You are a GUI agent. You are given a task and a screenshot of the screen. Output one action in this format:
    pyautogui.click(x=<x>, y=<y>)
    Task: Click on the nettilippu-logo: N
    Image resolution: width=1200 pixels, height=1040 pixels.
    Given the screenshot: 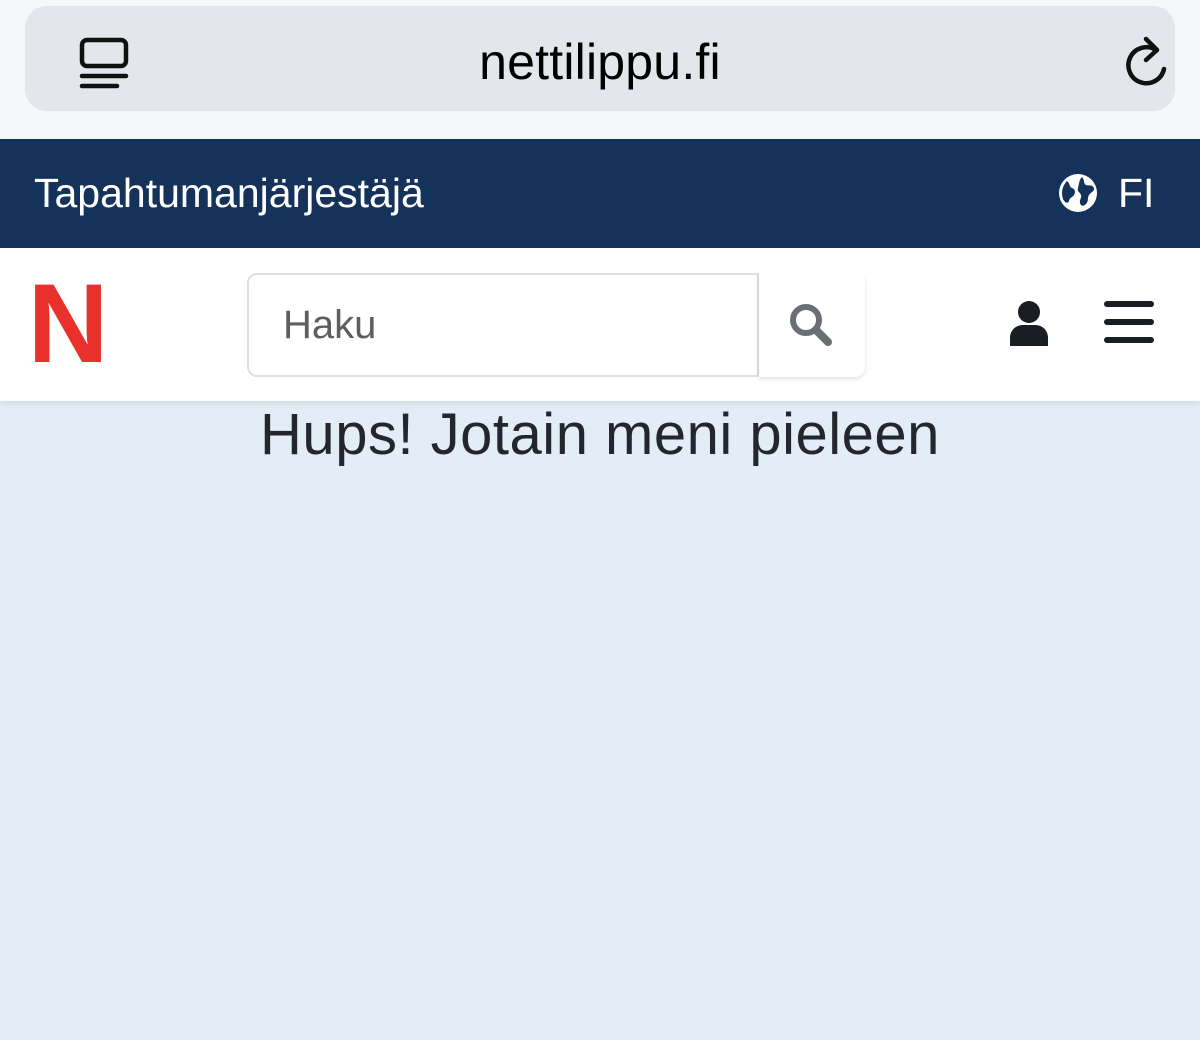 What is the action you would take?
    pyautogui.click(x=68, y=323)
    